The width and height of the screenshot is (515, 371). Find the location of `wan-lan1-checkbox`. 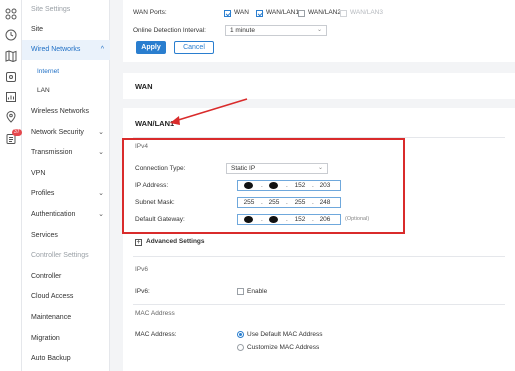

wan-lan1-checkbox is located at coordinates (259, 13).